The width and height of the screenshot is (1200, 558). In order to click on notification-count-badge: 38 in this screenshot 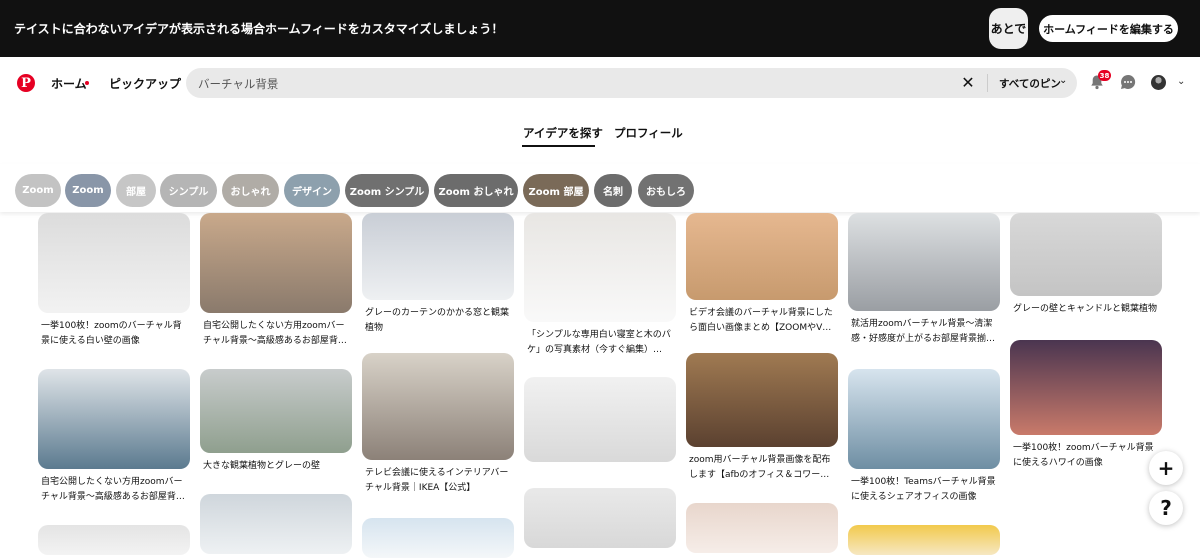, I will do `click(1104, 75)`.